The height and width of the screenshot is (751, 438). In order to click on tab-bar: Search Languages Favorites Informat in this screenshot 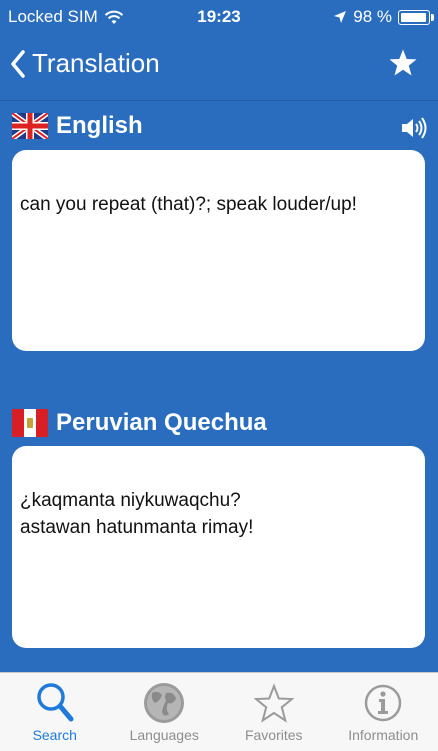, I will do `click(219, 711)`.